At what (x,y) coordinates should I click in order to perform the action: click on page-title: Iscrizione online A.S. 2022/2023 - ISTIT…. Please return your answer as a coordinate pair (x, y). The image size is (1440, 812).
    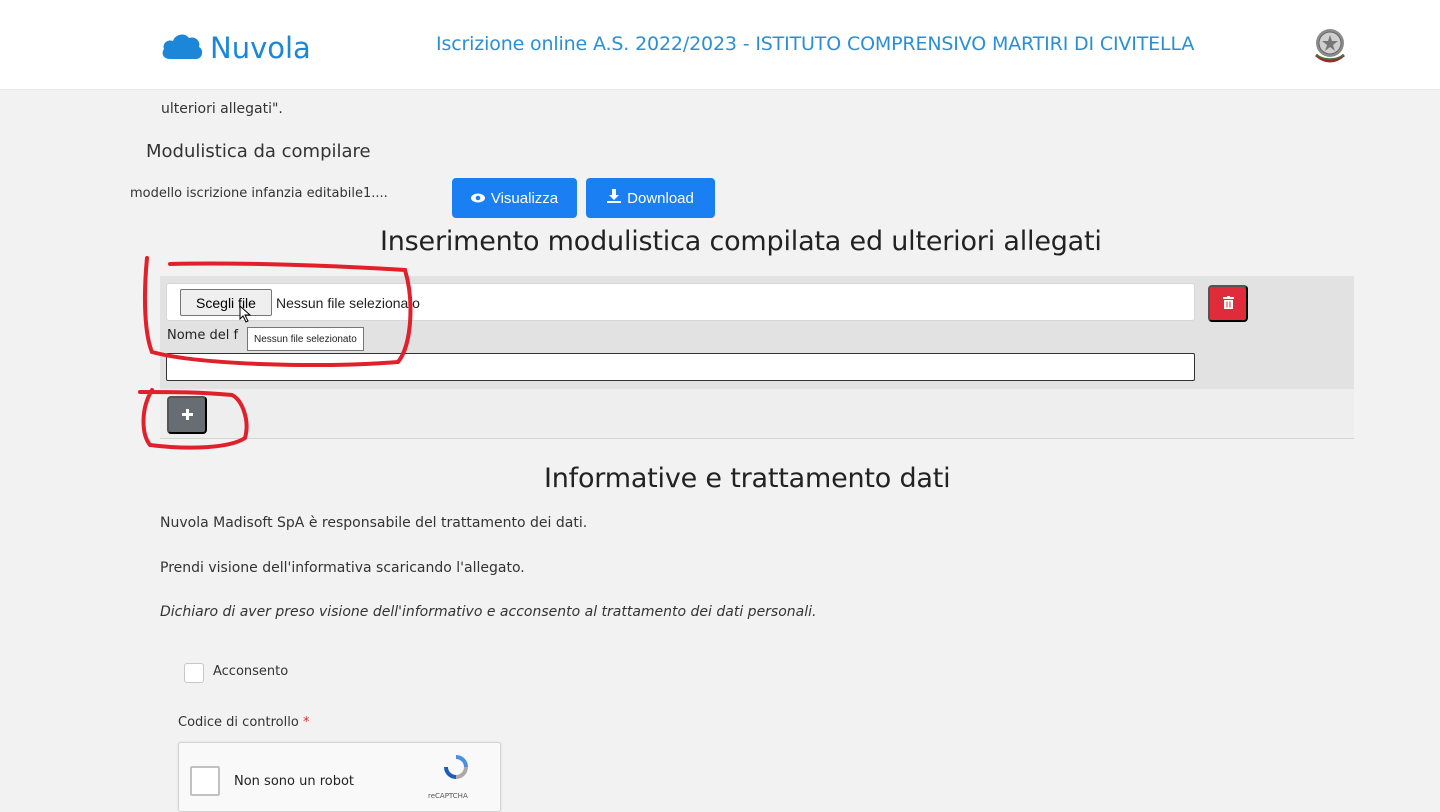
    Looking at the image, I should click on (815, 44).